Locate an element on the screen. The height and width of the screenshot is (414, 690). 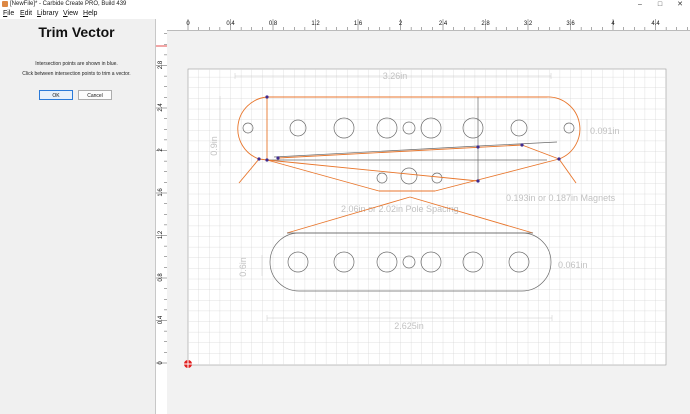
menu-edit: Edit is located at coordinates (26, 14).